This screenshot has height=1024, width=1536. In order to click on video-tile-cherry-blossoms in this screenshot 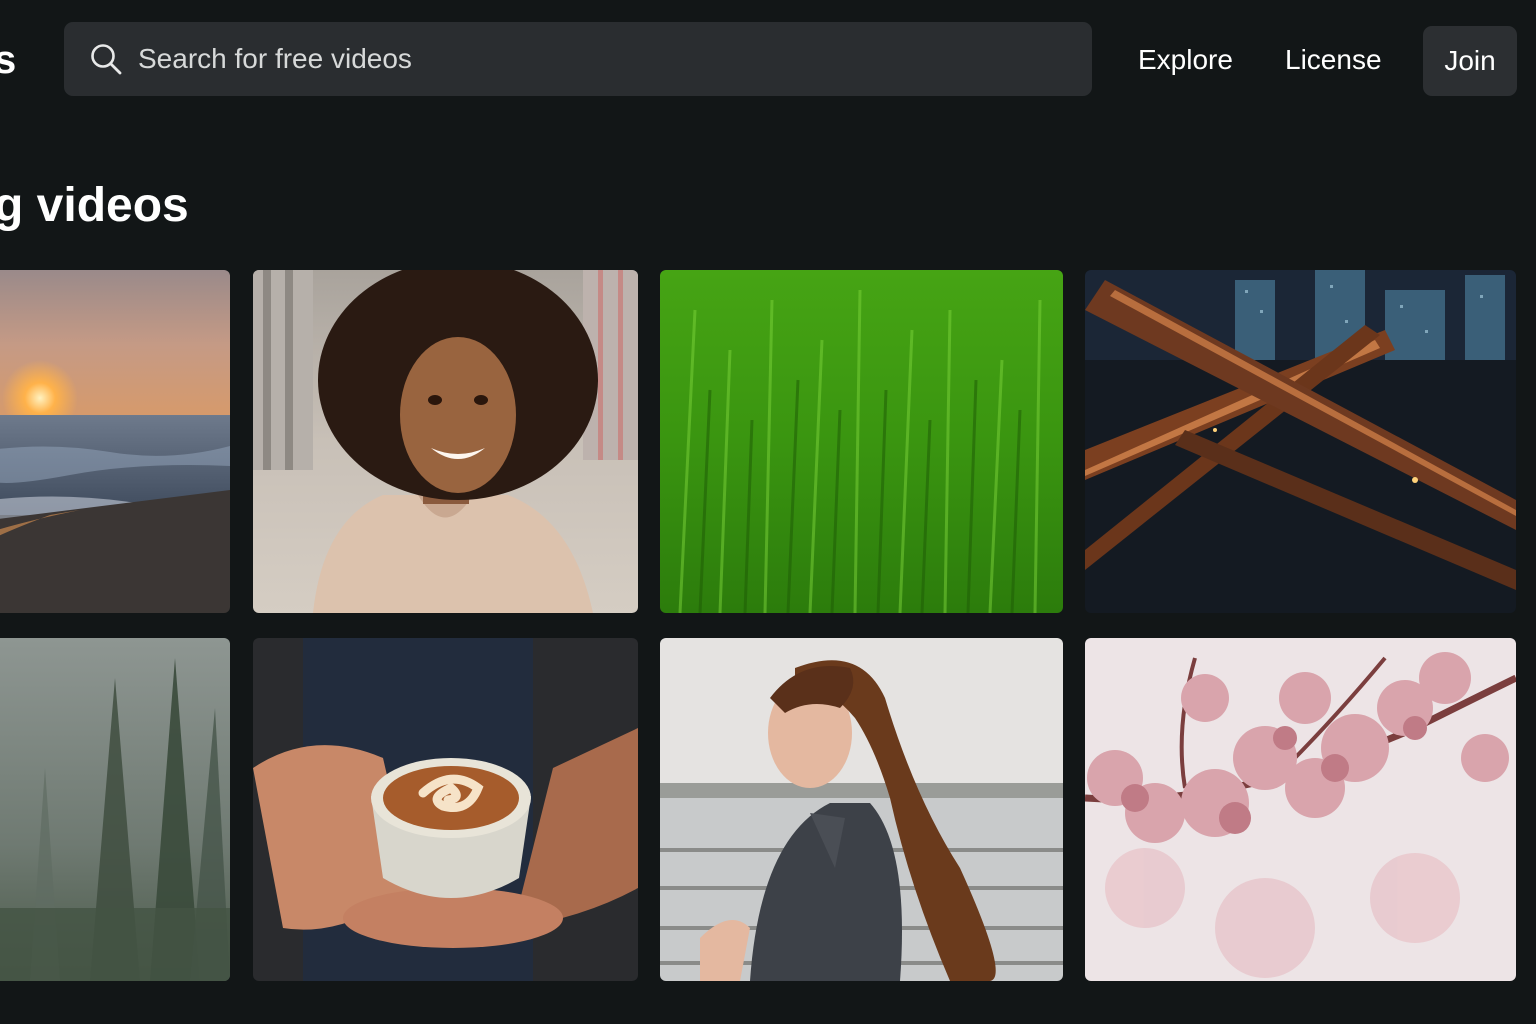, I will do `click(1300, 809)`.